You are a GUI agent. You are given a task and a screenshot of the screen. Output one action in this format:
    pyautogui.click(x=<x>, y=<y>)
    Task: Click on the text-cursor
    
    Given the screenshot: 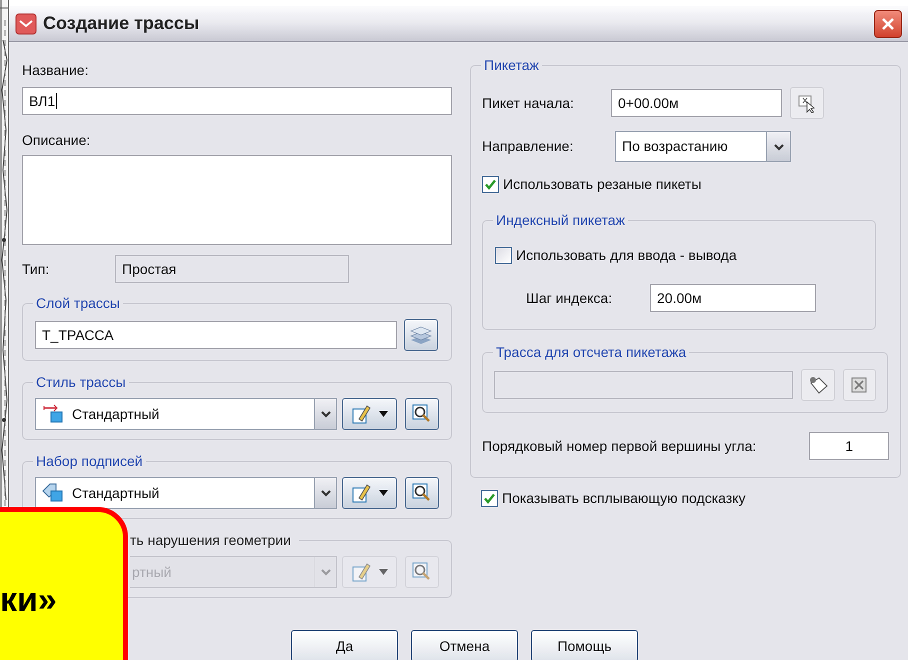 What is the action you would take?
    pyautogui.click(x=57, y=101)
    